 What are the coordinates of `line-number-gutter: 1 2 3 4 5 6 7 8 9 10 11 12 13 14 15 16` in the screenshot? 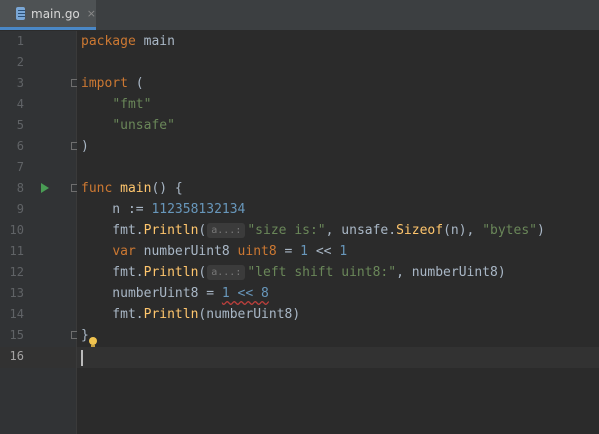 It's located at (39, 232).